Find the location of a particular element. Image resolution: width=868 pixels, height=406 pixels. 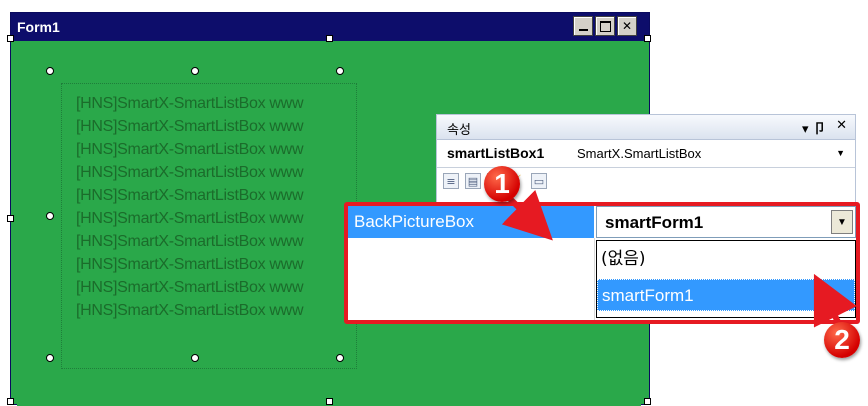

callout-badge-1: 1 is located at coordinates (502, 184).